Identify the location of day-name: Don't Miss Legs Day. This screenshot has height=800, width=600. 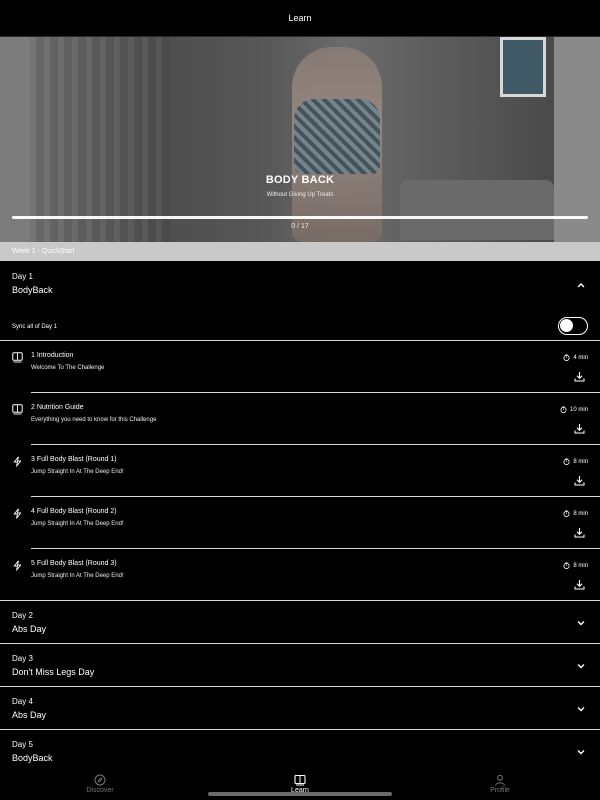
(53, 672).